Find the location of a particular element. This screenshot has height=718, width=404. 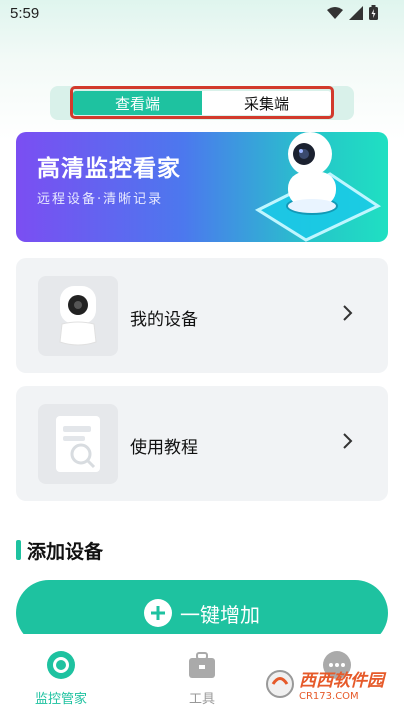

status-icons is located at coordinates (352, 12).